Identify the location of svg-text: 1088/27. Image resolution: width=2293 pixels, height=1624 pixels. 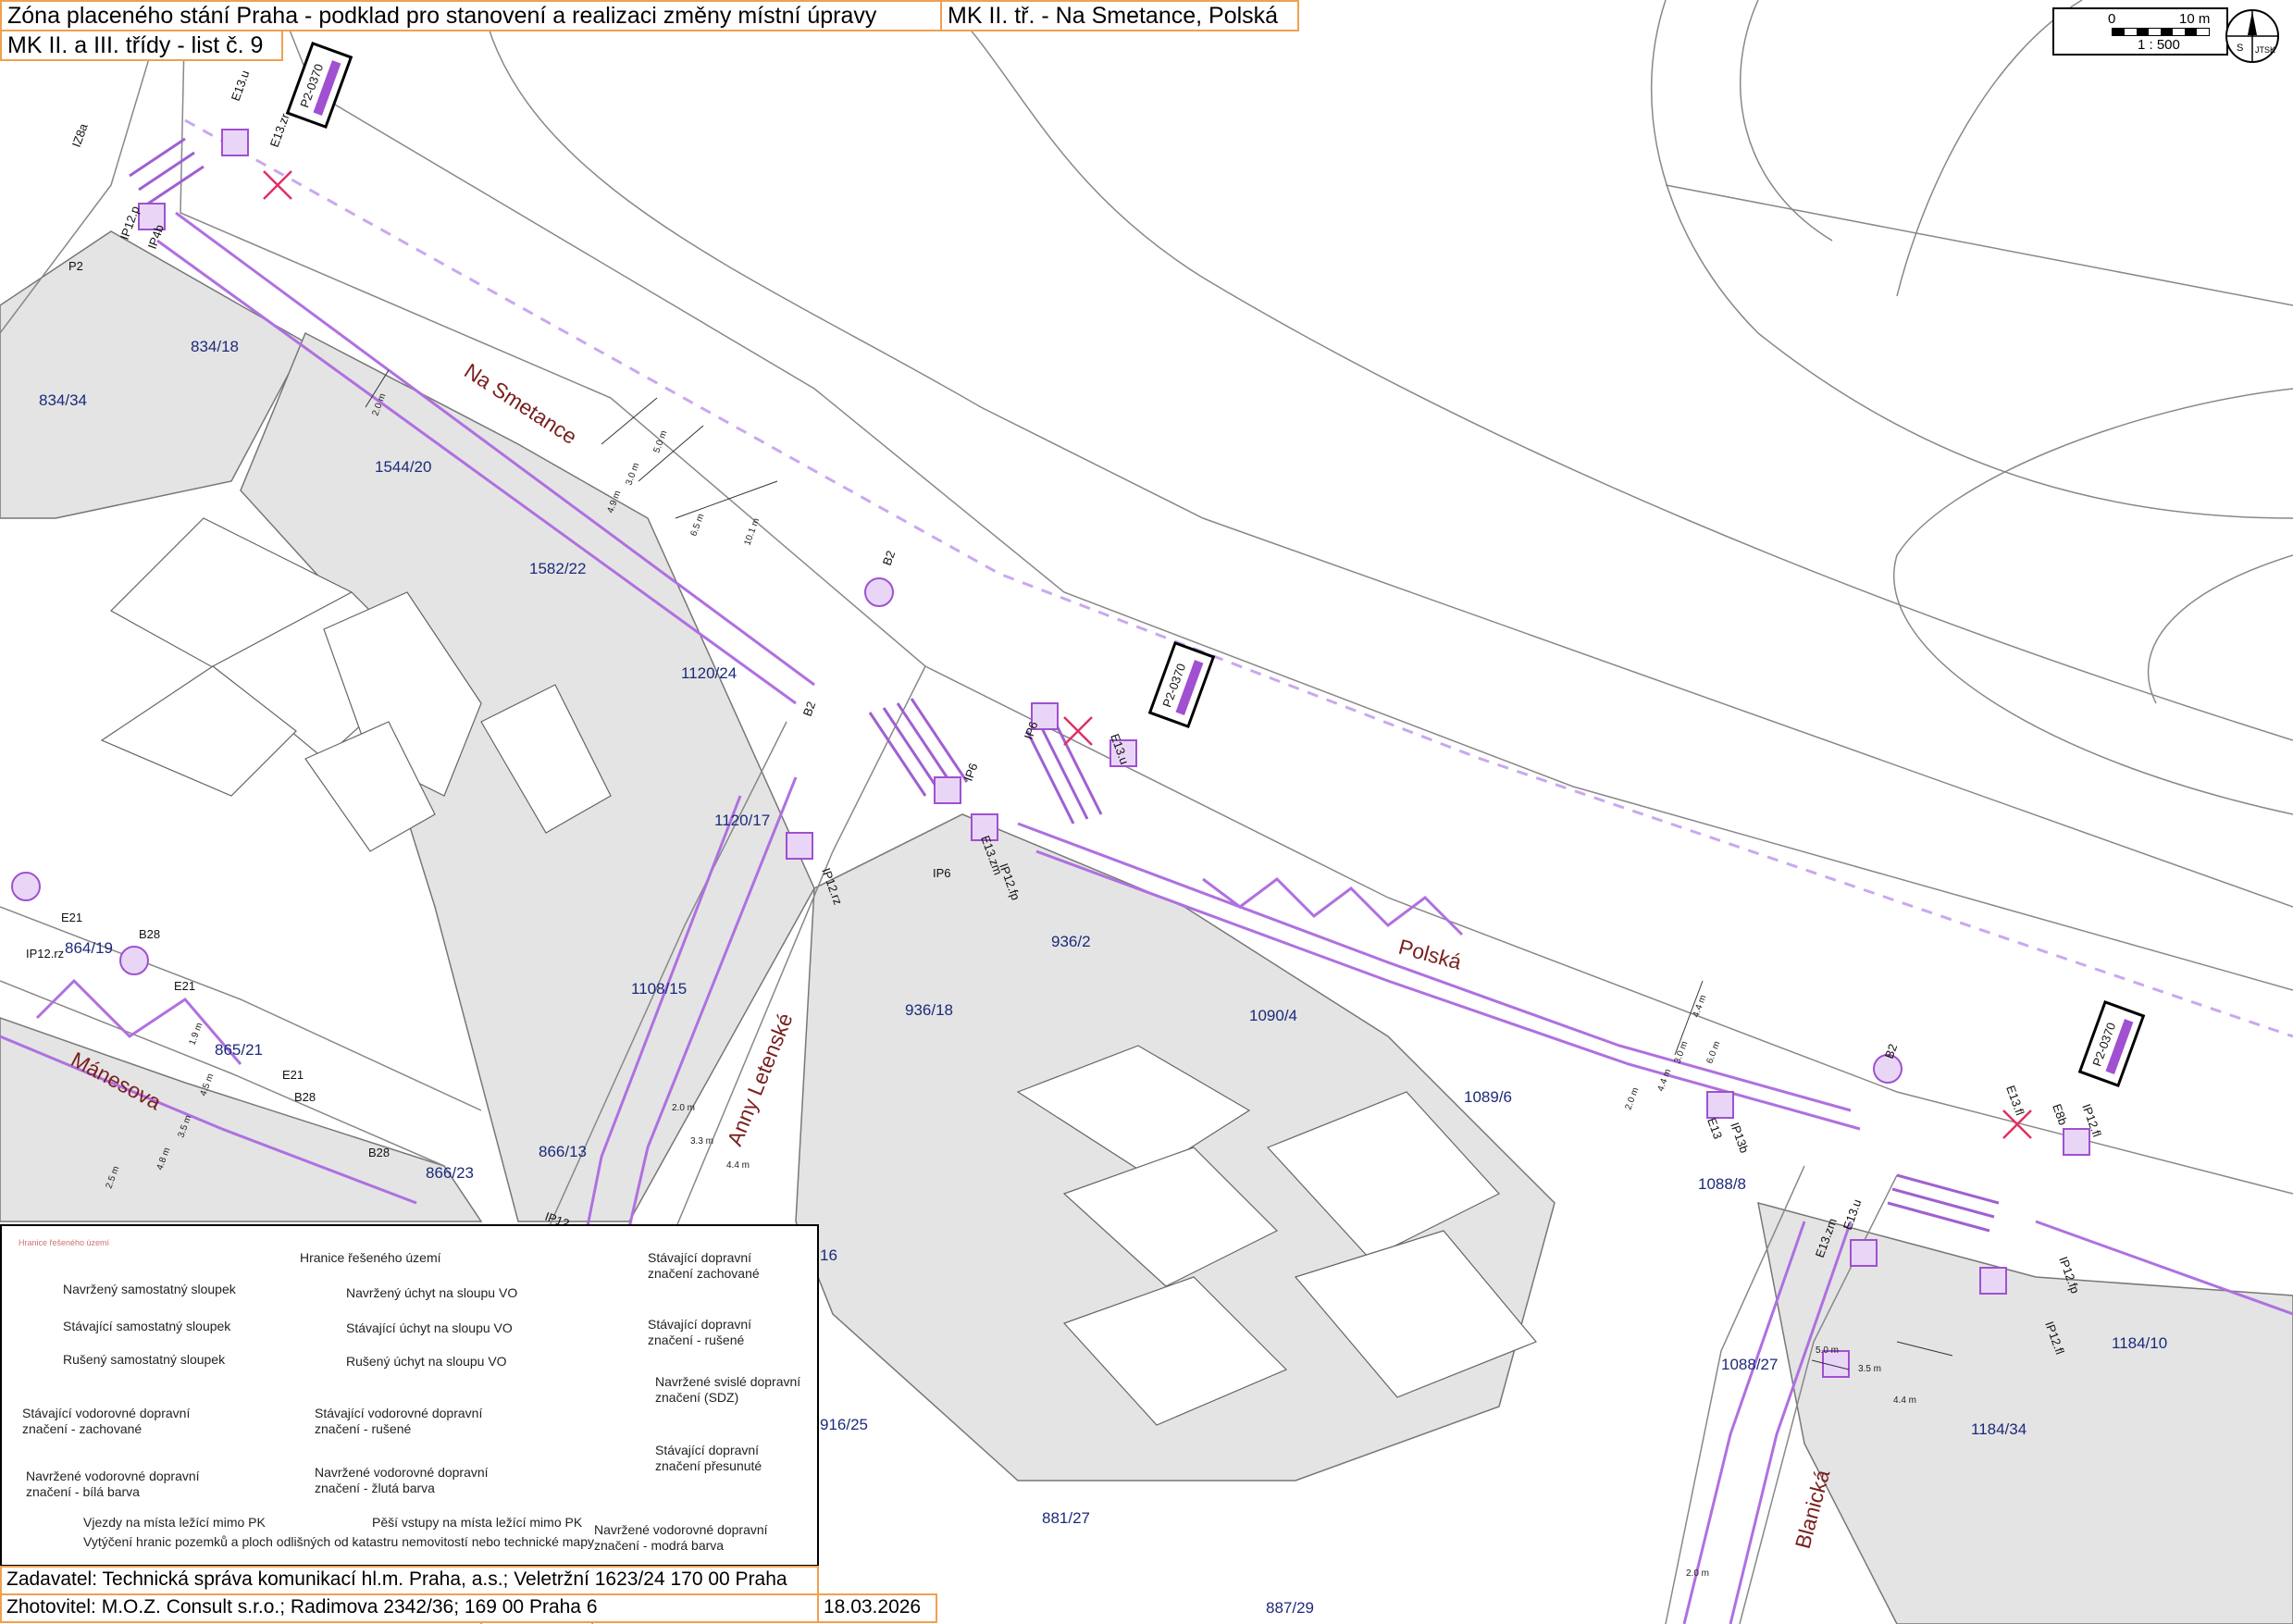
(1750, 1364).